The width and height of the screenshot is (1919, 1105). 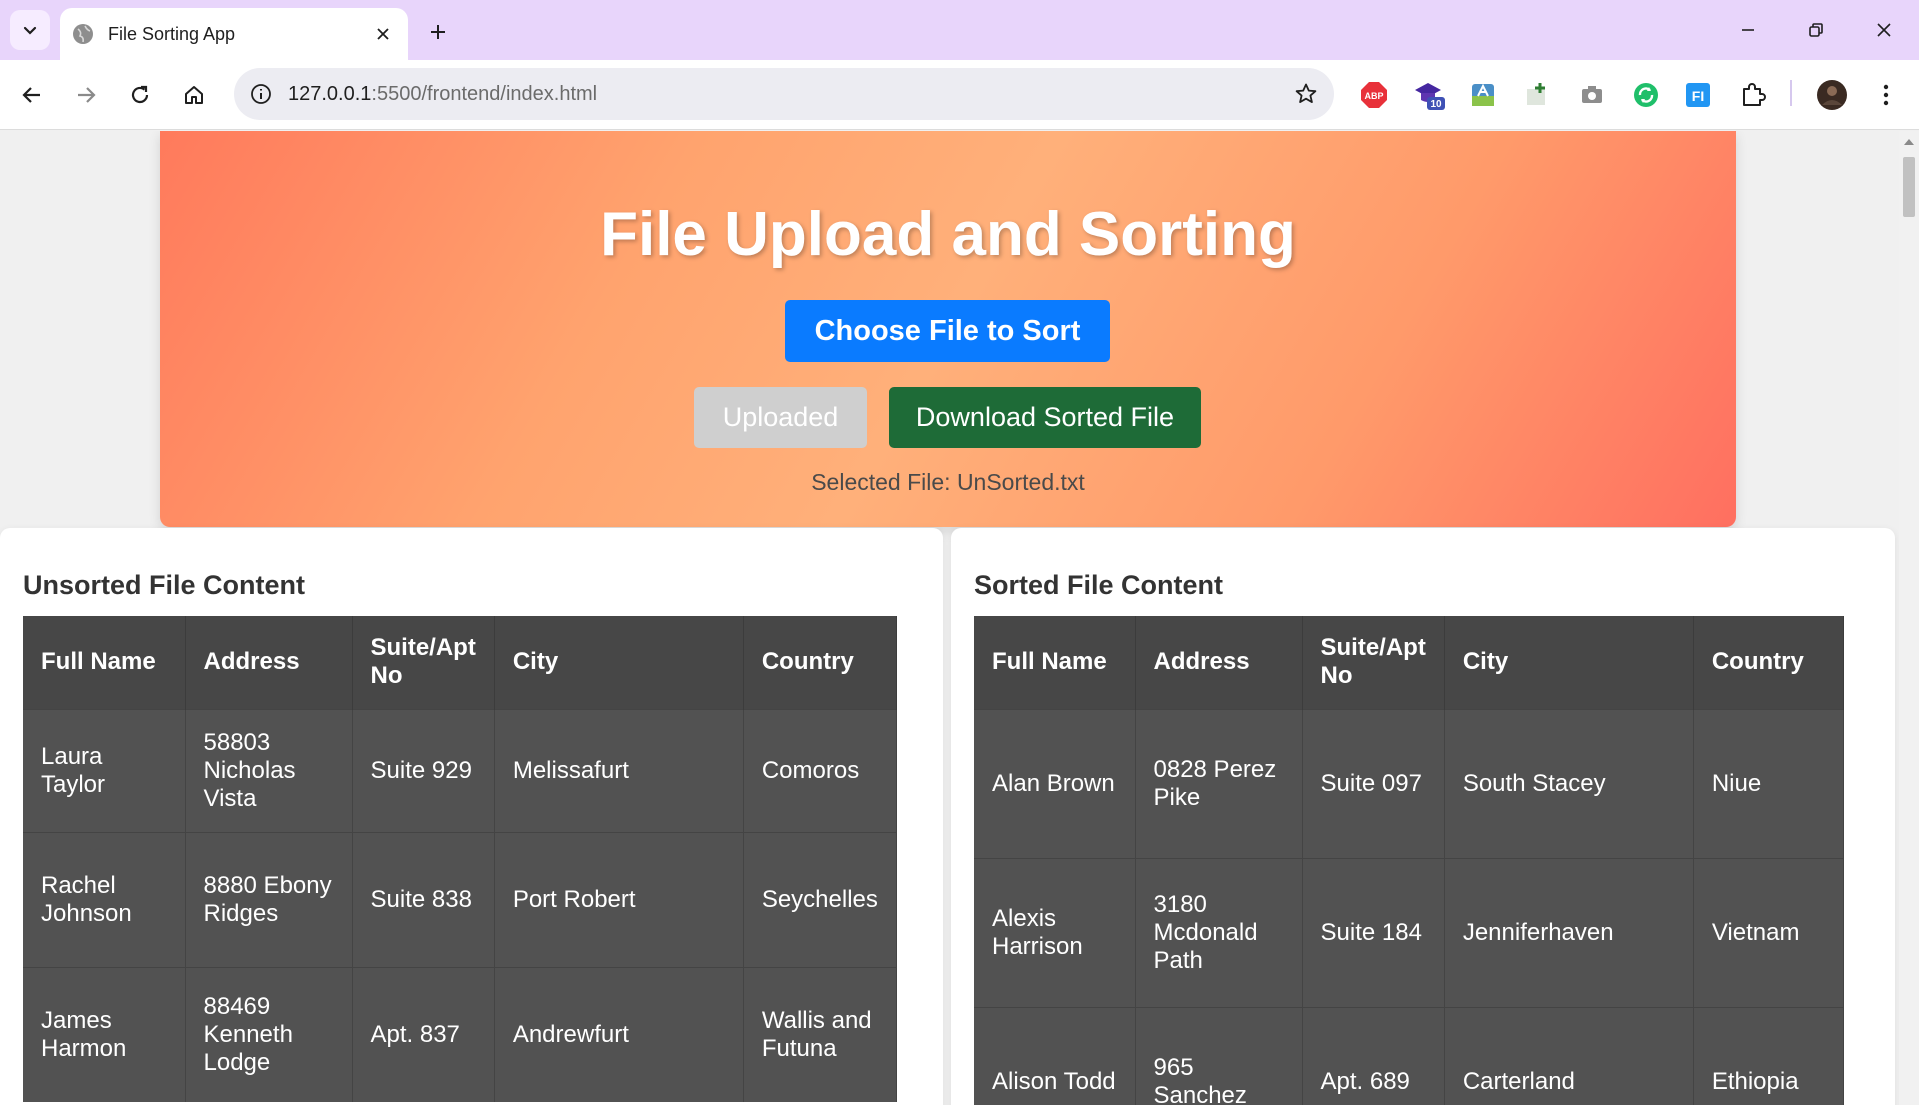 I want to click on back-button, so click(x=32, y=95).